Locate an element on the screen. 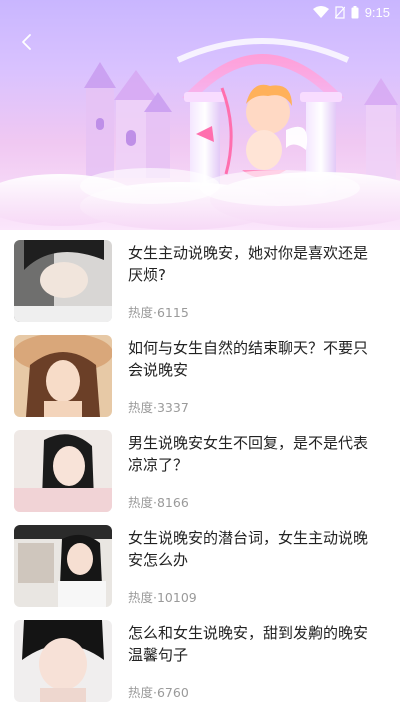  status-bar: 9:15 is located at coordinates (200, 12).